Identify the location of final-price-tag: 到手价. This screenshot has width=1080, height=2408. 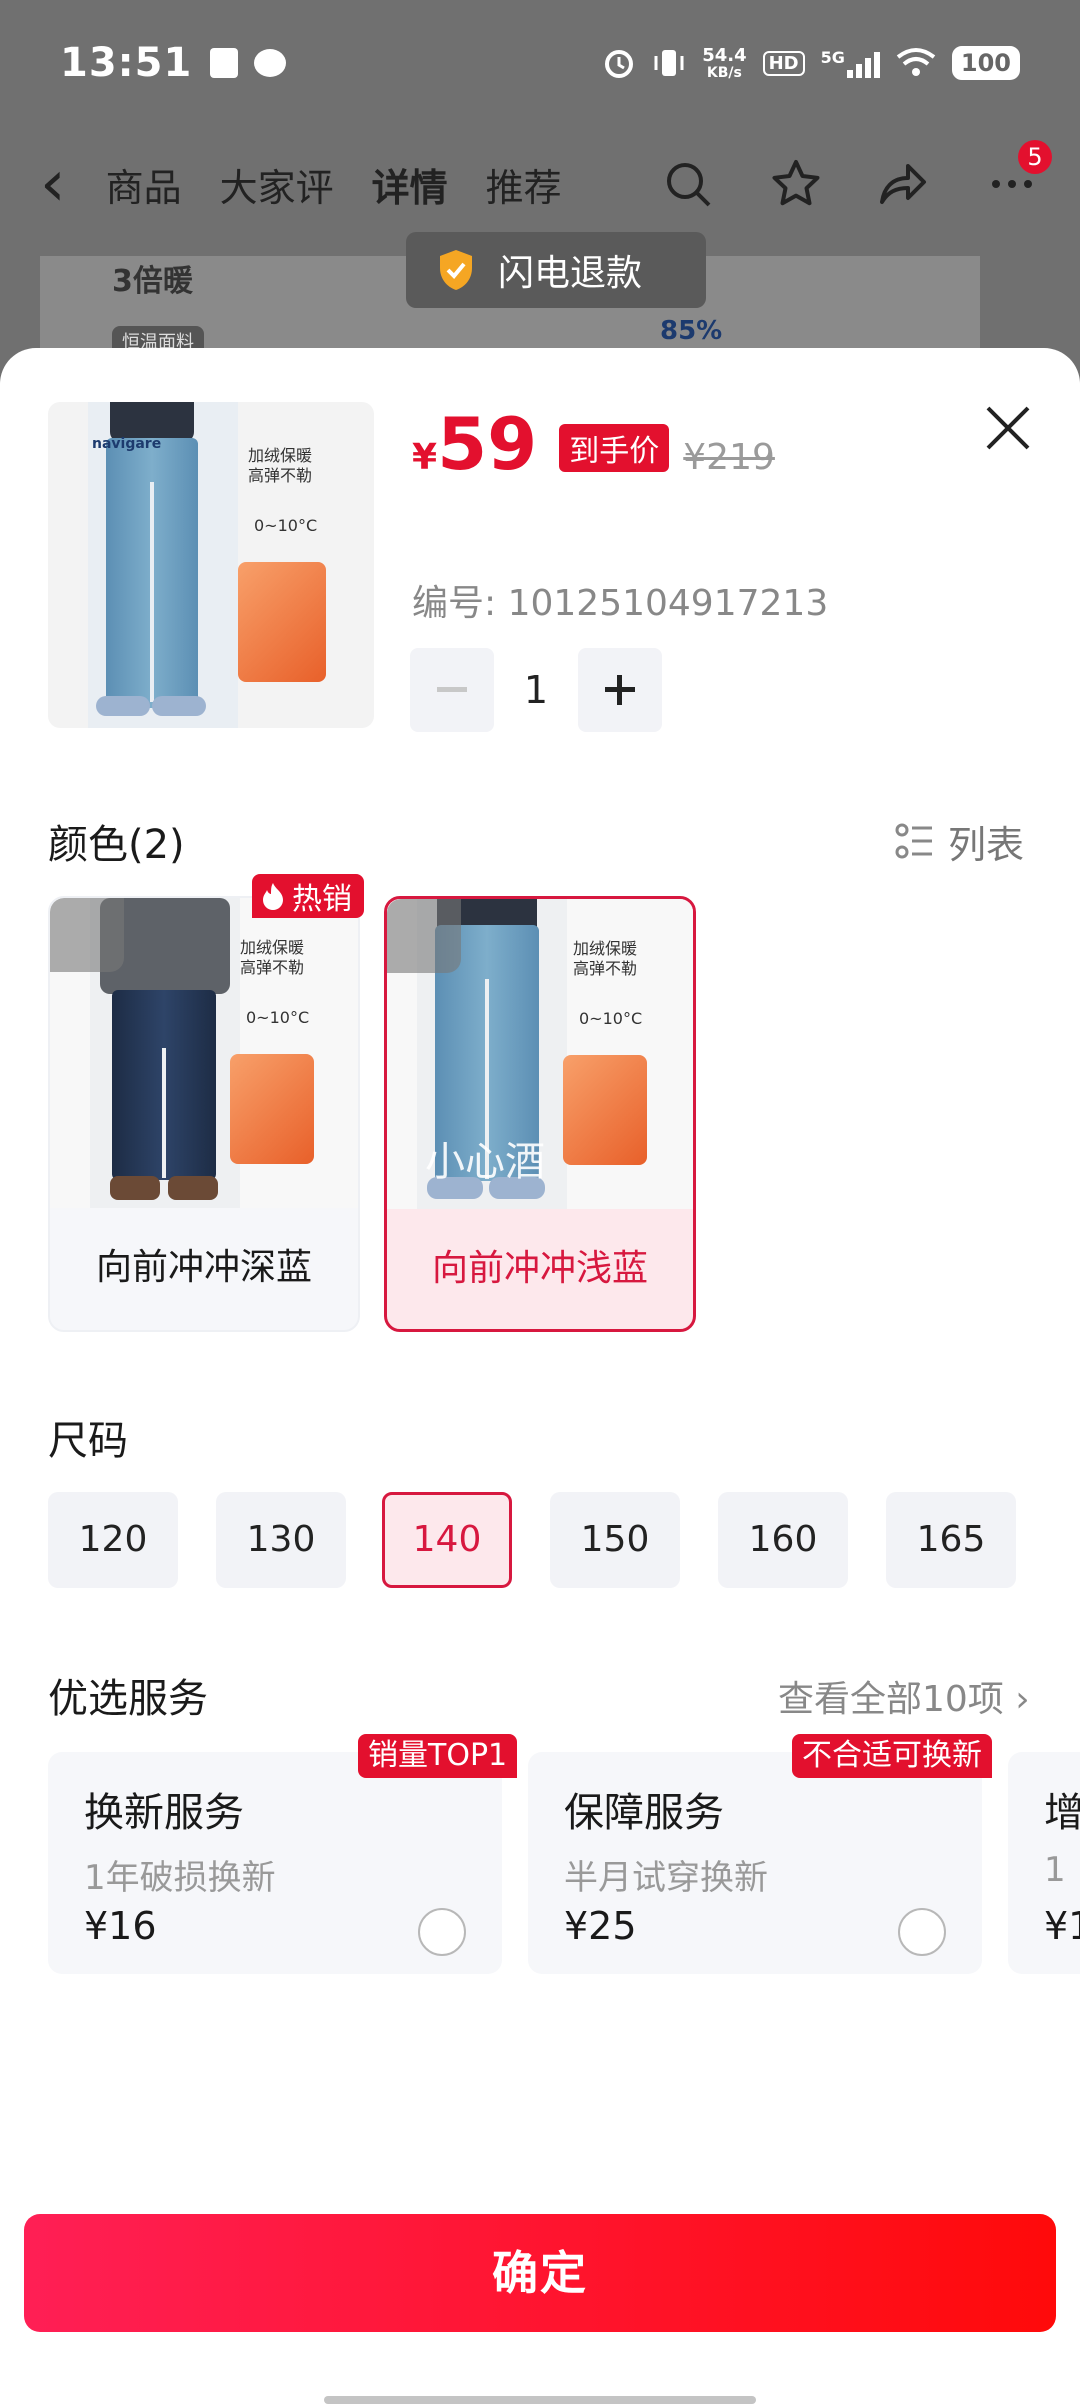
(614, 448).